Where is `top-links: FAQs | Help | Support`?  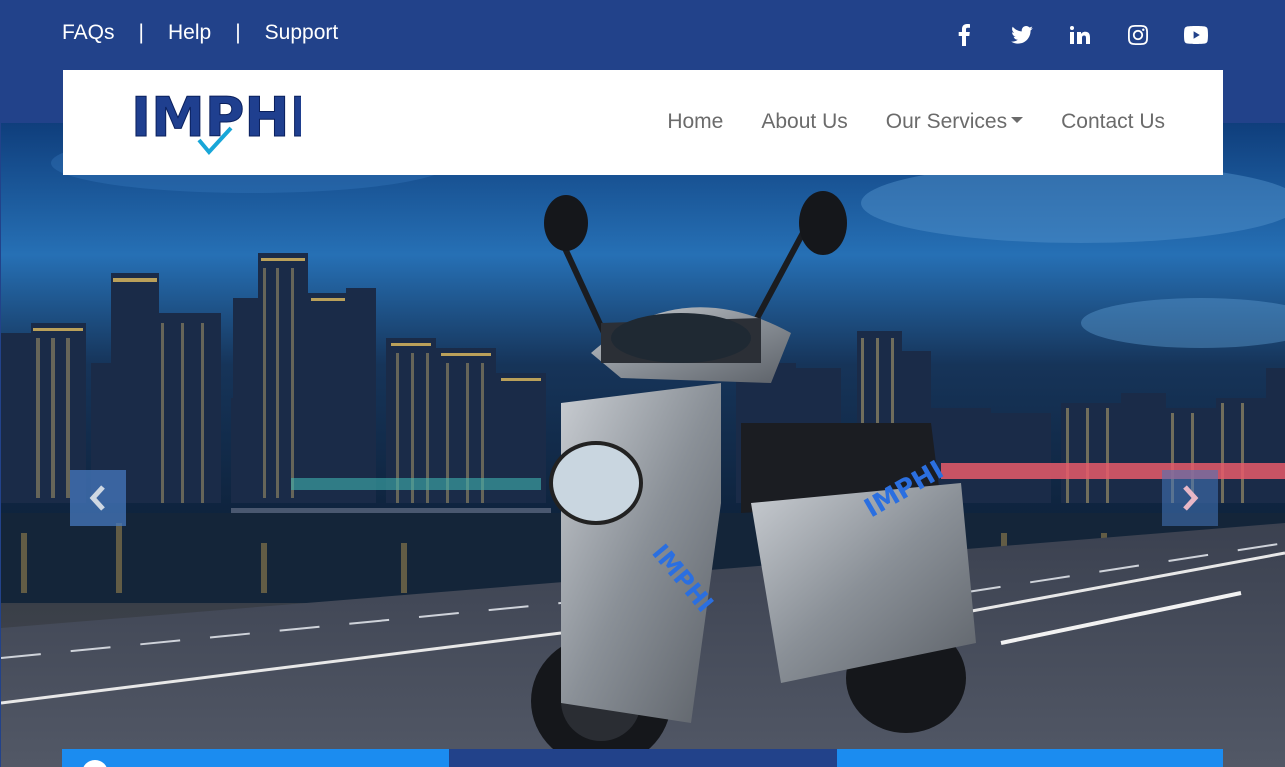 top-links: FAQs | Help | Support is located at coordinates (200, 33).